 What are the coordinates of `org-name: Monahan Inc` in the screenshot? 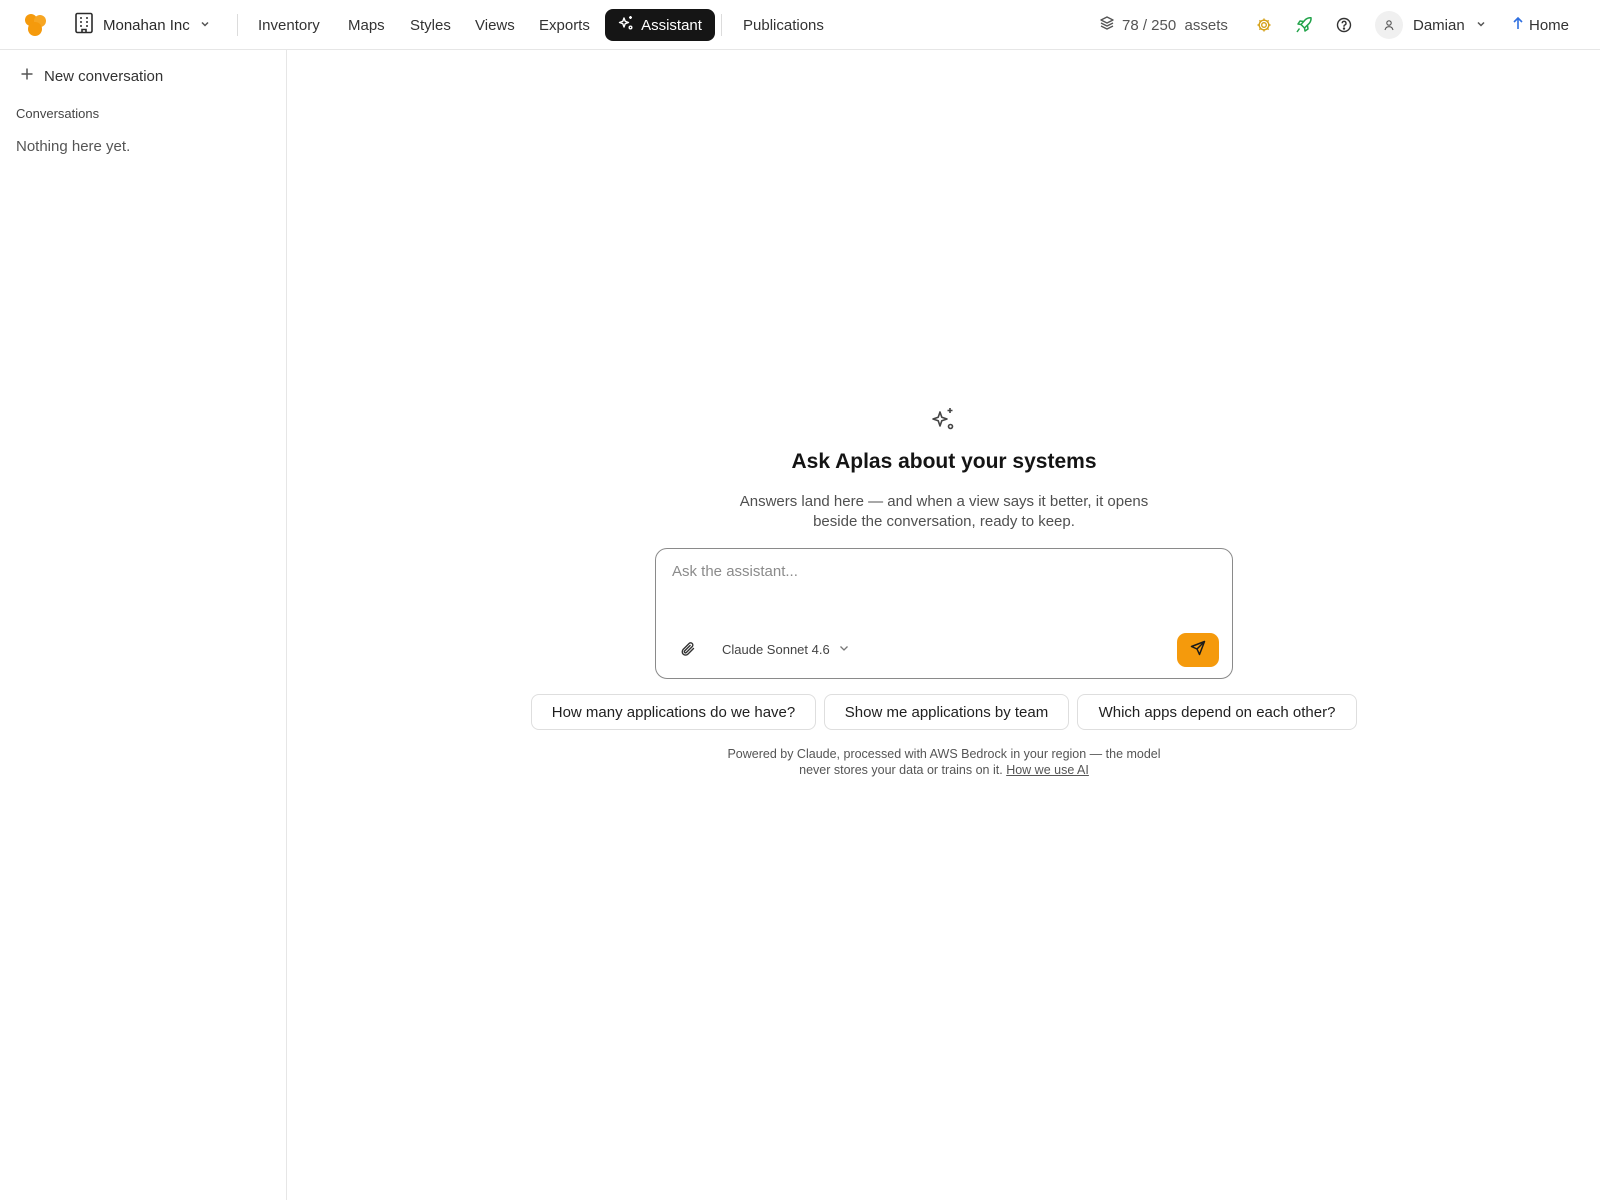 It's located at (146, 25).